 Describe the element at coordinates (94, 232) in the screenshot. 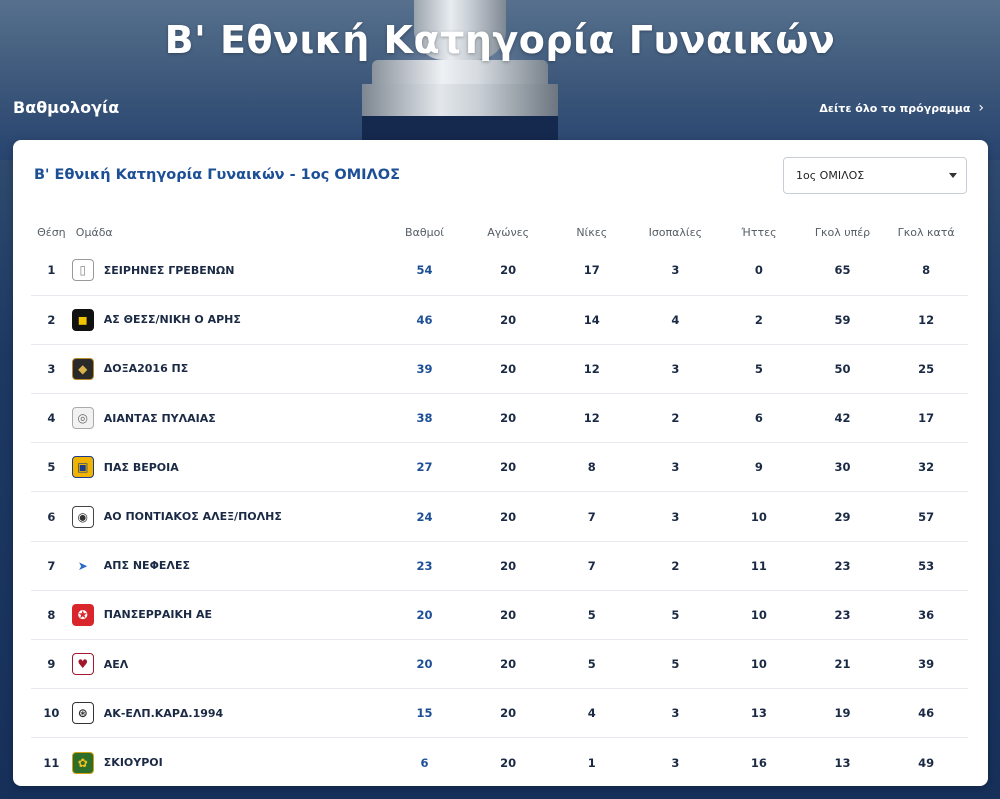

I see `col-header-team: Ομάδα` at that location.